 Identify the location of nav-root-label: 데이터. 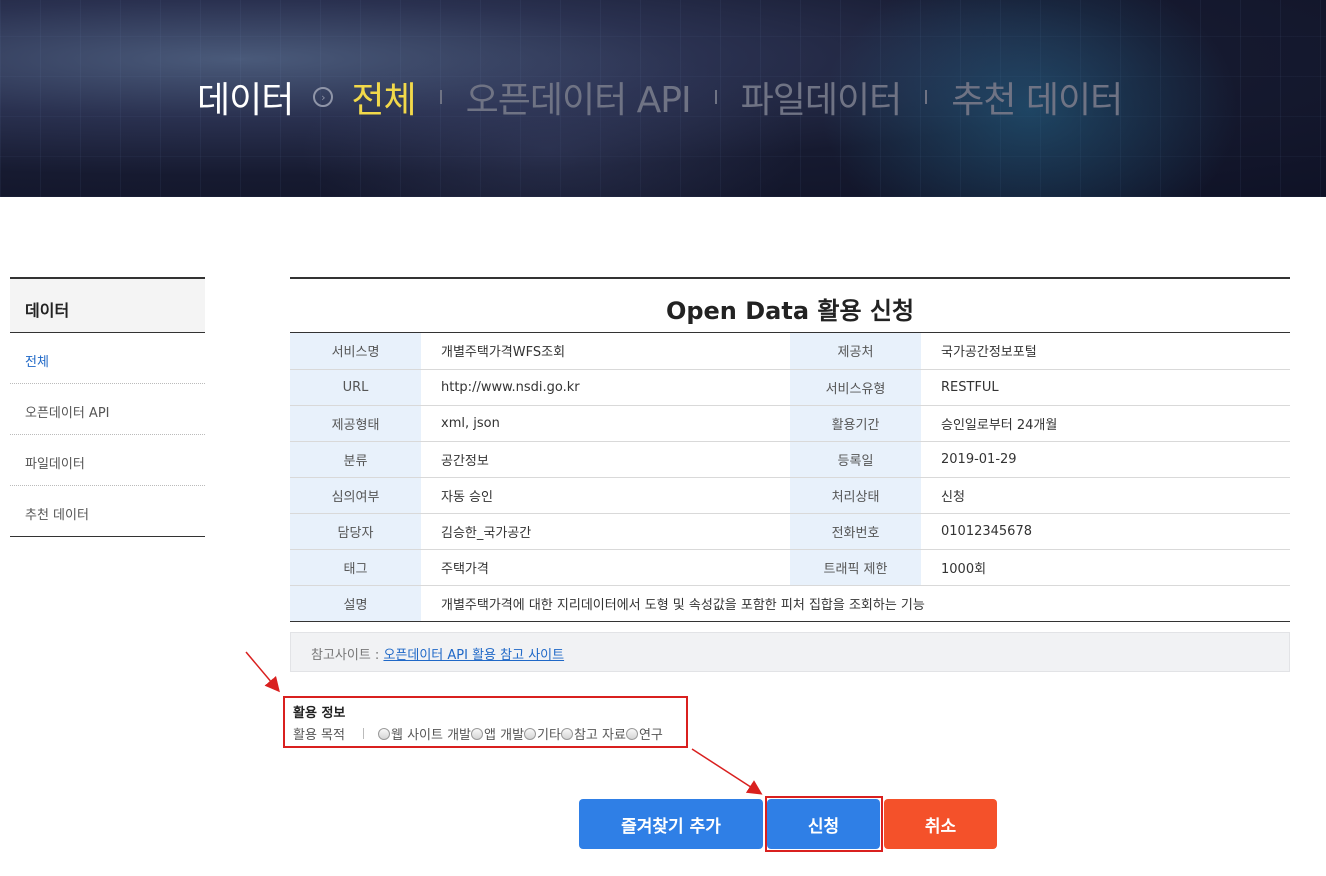
(245, 100).